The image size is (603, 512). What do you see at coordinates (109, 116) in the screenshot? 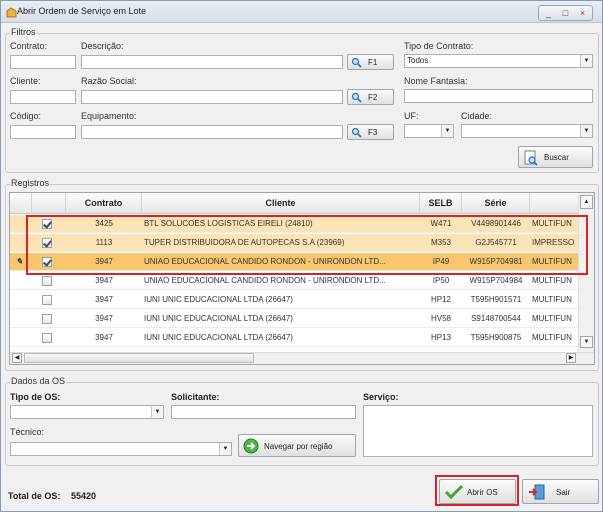
I see `equipamento-label: Equipamento:` at bounding box center [109, 116].